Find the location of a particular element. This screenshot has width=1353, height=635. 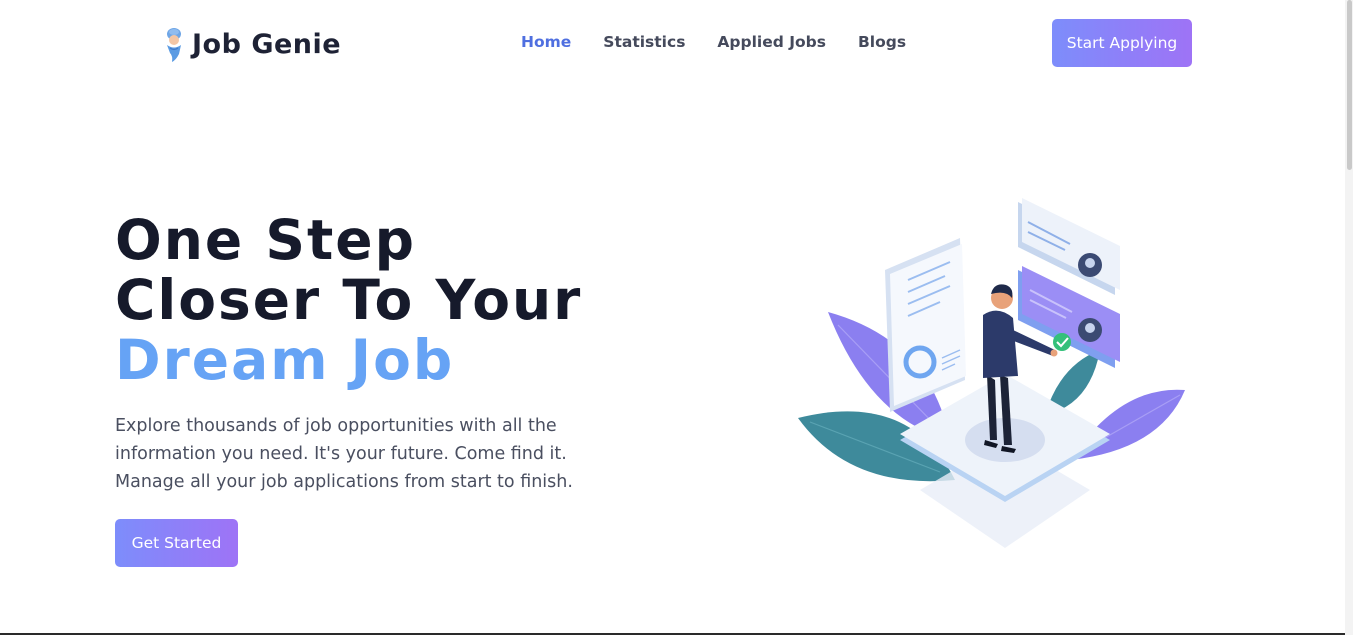

brand-name: Job Genie is located at coordinates (267, 44).